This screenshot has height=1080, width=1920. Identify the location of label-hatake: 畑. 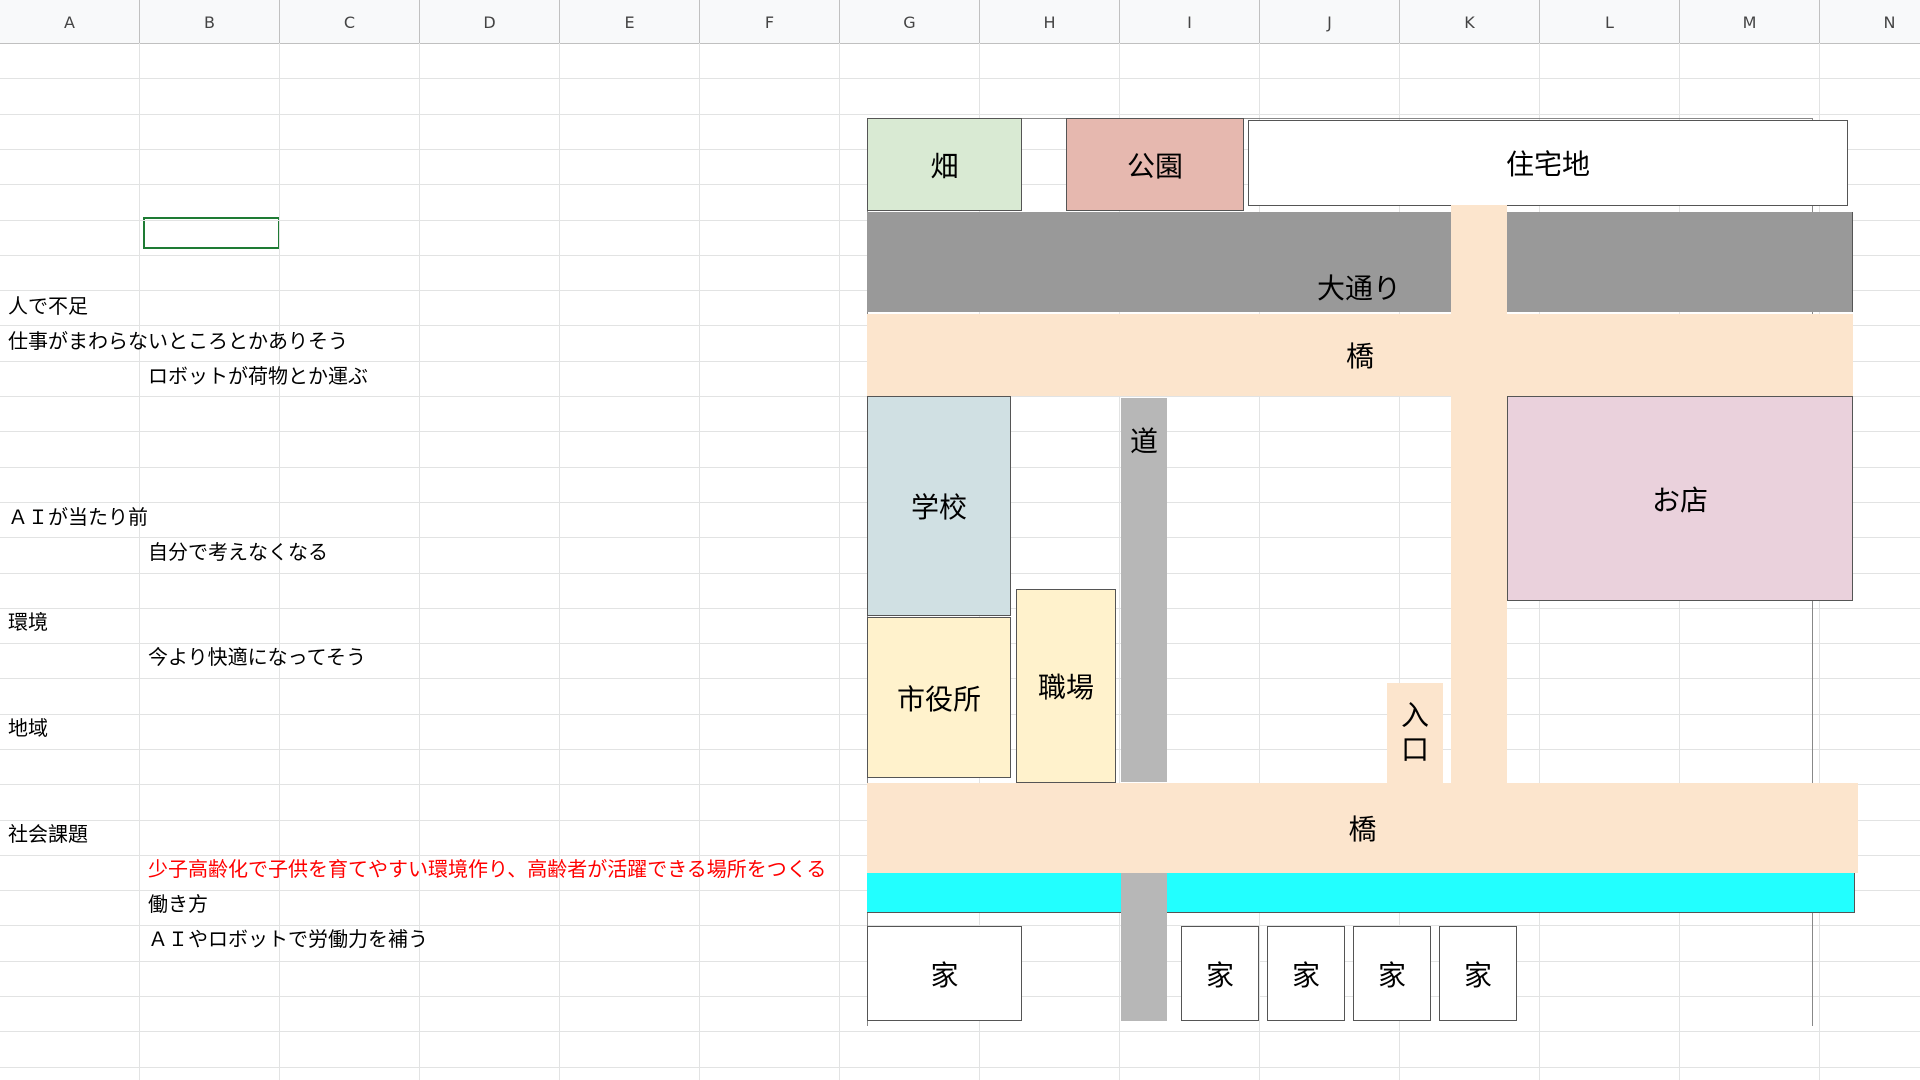
(944, 166).